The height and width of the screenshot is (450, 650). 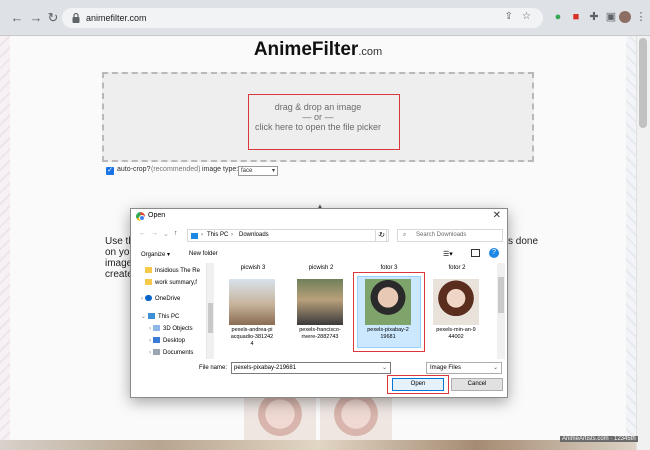 What do you see at coordinates (152, 316) in the screenshot?
I see `pc-icon` at bounding box center [152, 316].